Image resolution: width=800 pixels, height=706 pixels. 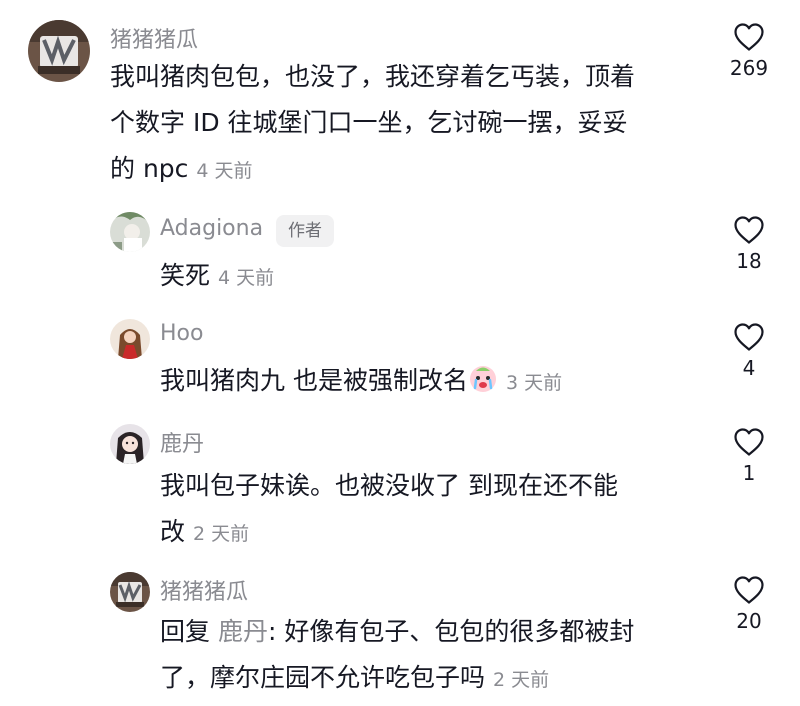 What do you see at coordinates (173, 531) in the screenshot?
I see `reply-text-fragment: 改` at bounding box center [173, 531].